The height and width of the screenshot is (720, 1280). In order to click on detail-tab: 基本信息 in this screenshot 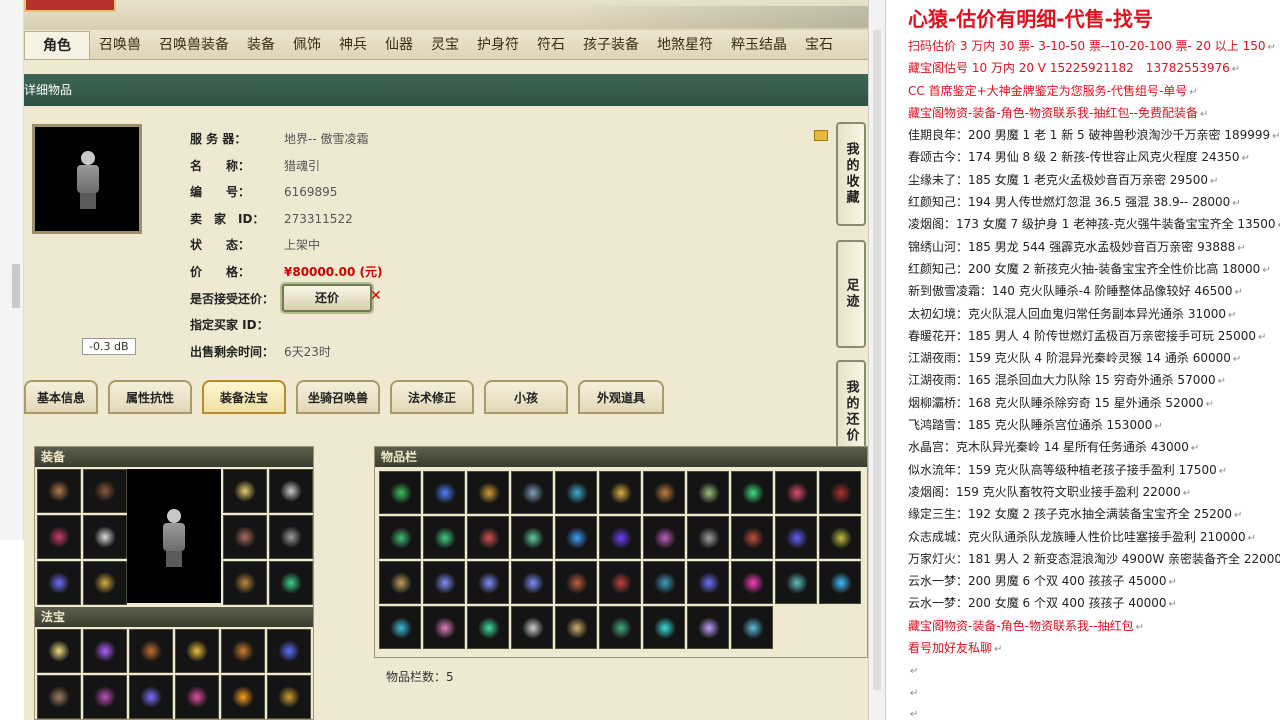, I will do `click(61, 397)`.